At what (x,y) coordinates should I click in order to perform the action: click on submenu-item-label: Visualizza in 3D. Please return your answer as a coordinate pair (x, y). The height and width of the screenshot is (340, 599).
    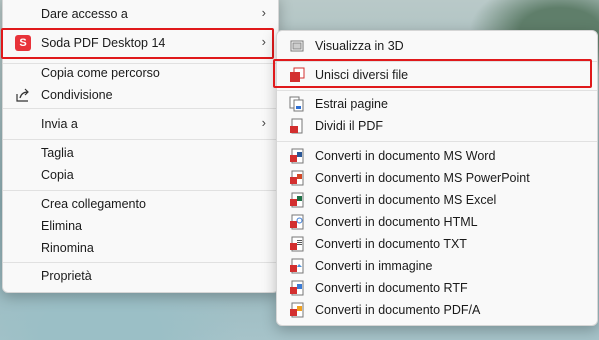
    Looking at the image, I should click on (359, 46).